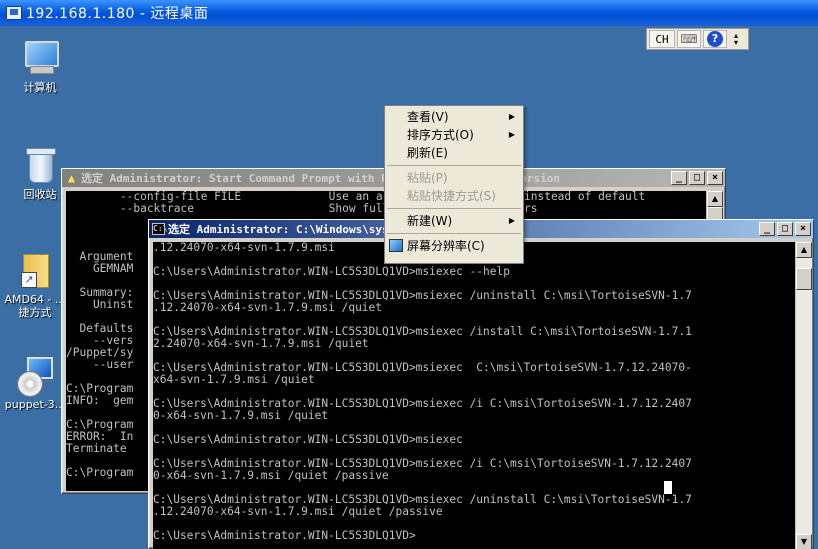 This screenshot has height=549, width=818. I want to click on display-icon, so click(396, 245).